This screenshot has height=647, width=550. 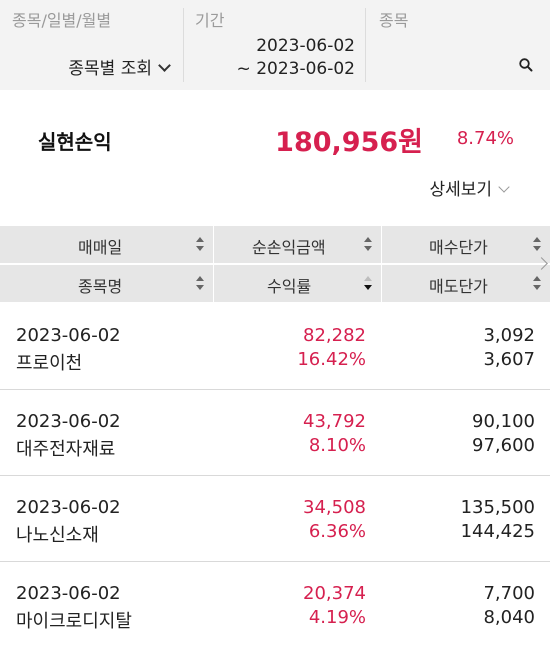 I want to click on return-rate: 4.19%, so click(x=337, y=617).